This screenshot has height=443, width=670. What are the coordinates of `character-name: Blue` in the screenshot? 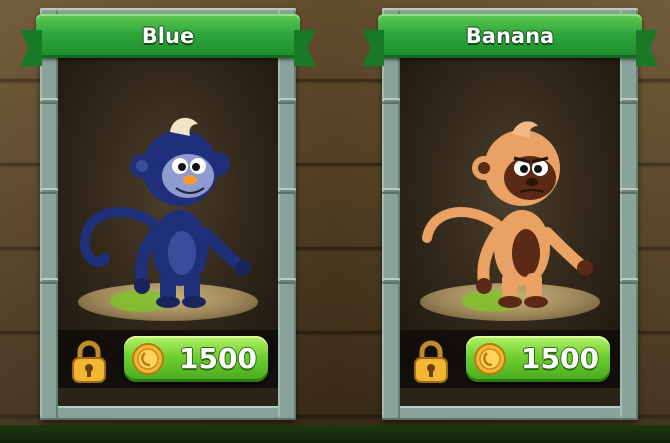 It's located at (168, 36).